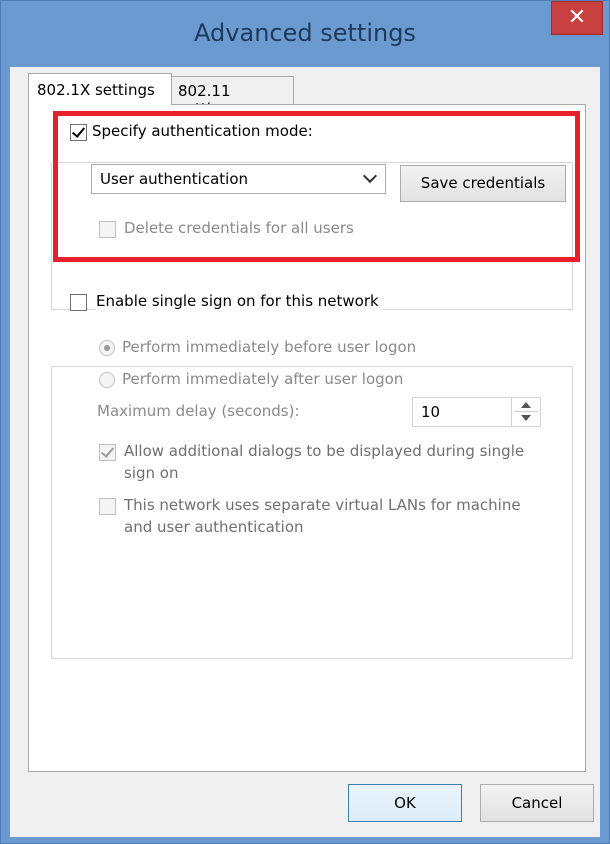  Describe the element at coordinates (107, 229) in the screenshot. I see `delete-credentials-checkbox` at that location.